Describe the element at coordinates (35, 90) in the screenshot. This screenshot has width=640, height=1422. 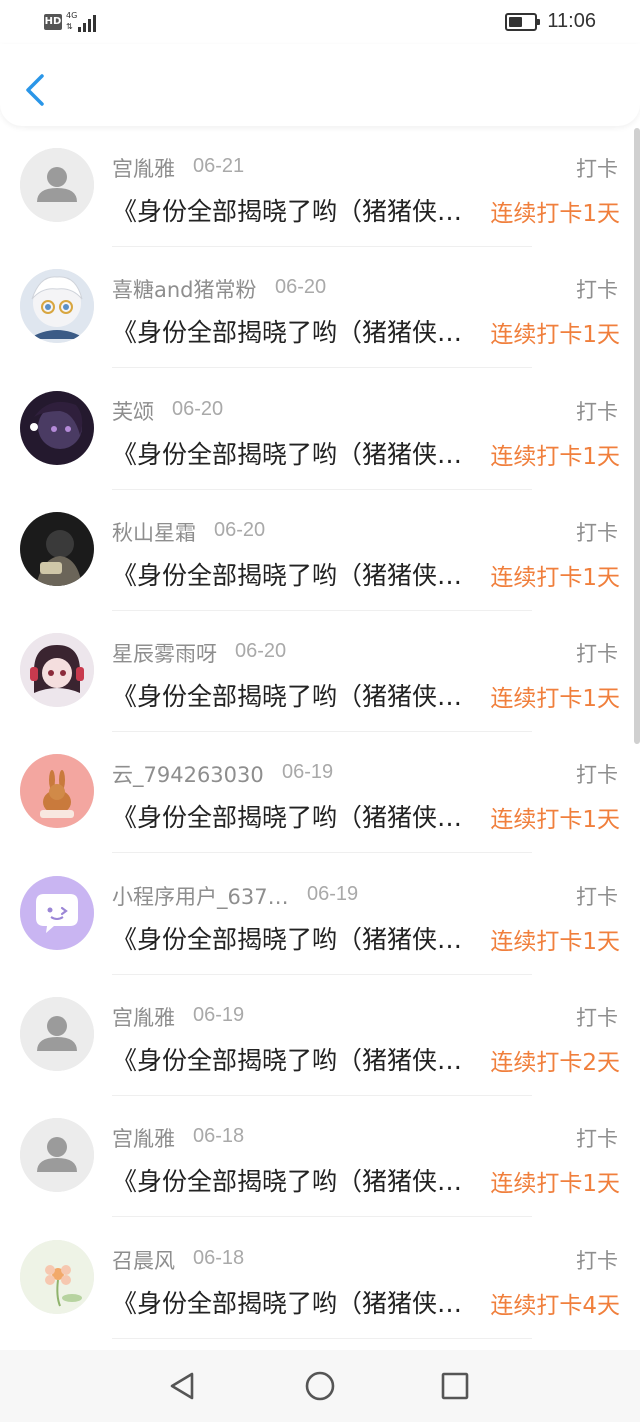
I see `chevron-left-icon` at that location.